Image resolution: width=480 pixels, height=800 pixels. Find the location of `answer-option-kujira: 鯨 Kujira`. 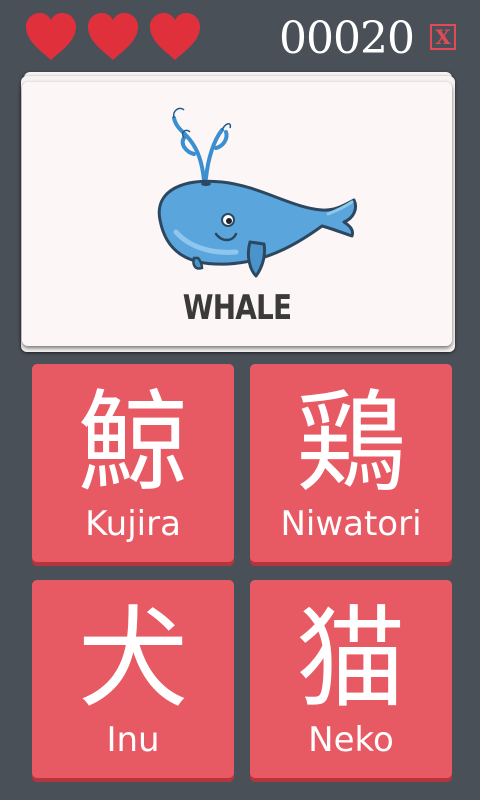

answer-option-kujira: 鯨 Kujira is located at coordinates (133, 463).